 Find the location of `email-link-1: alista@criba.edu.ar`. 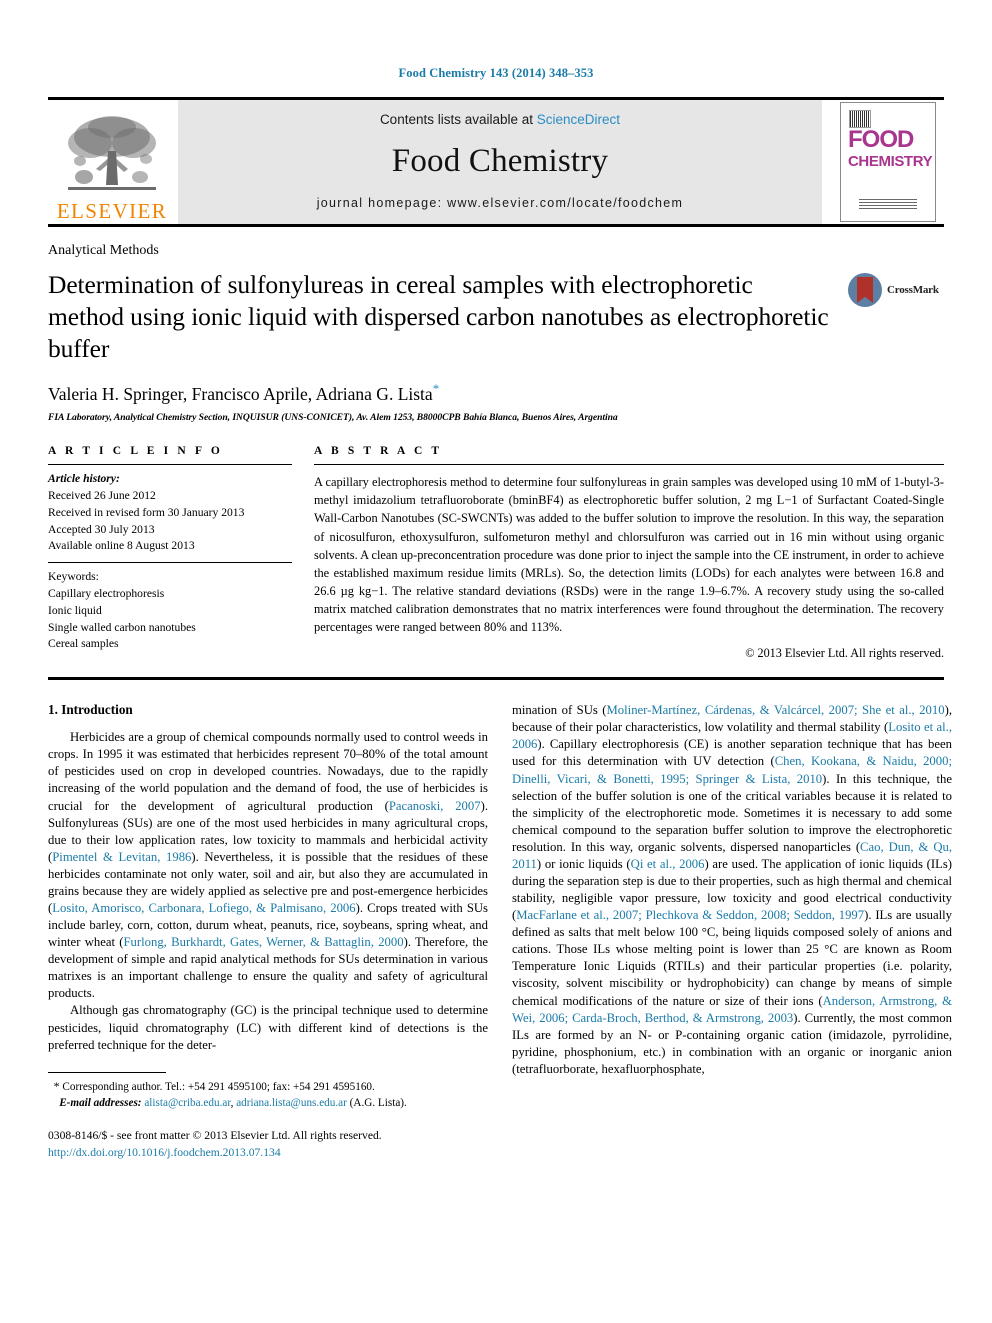

email-link-1: alista@criba.edu.ar is located at coordinates (187, 1103).